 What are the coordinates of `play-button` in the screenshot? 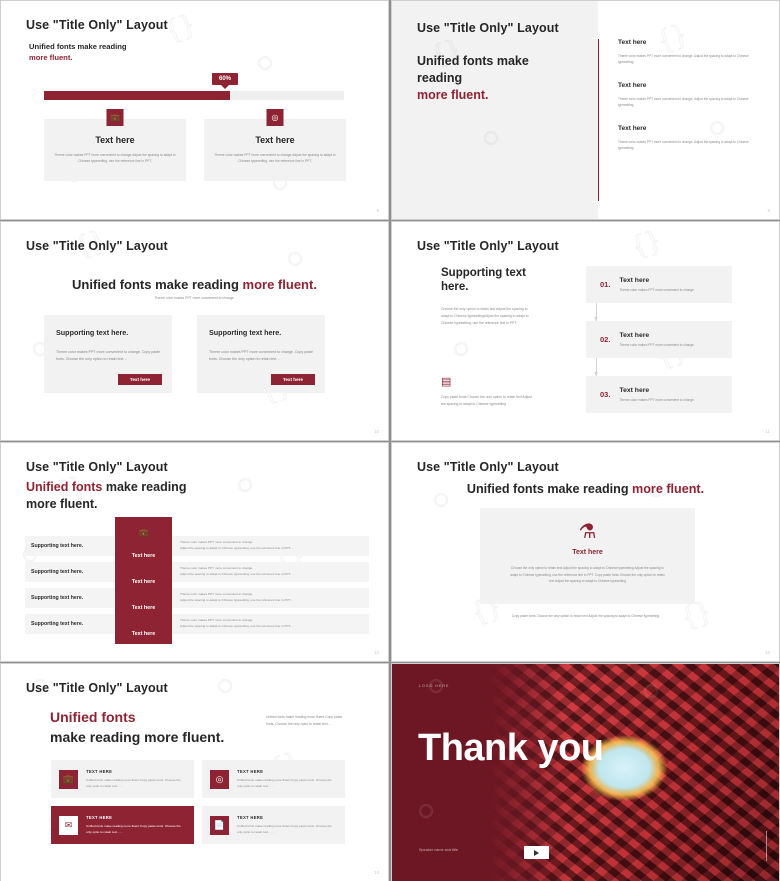 It's located at (536, 852).